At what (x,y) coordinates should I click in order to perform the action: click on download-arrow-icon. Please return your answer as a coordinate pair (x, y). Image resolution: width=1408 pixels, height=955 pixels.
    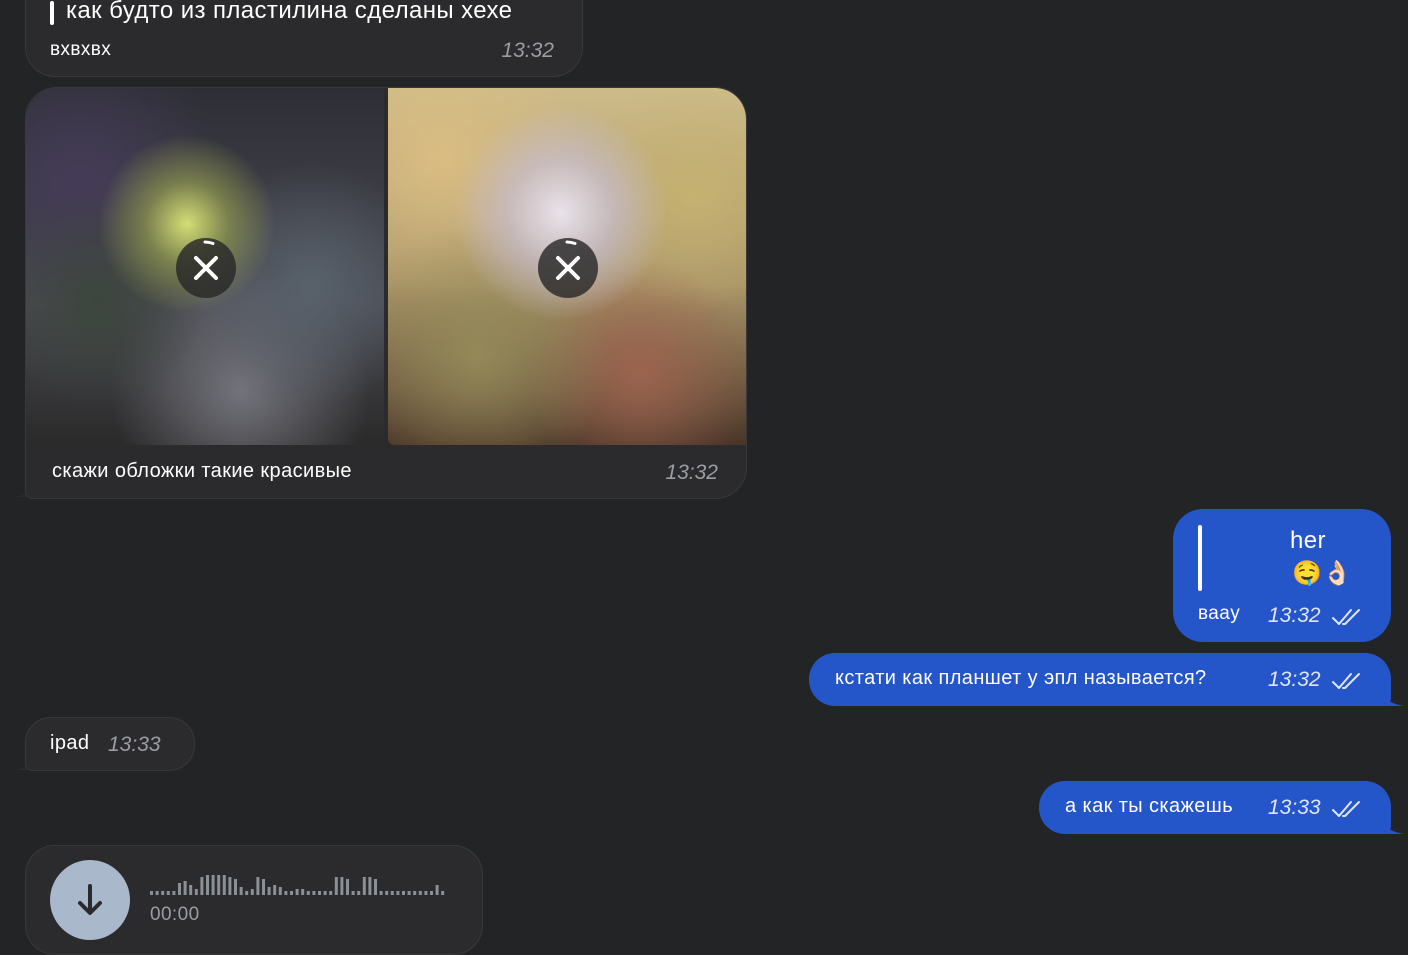
    Looking at the image, I should click on (90, 899).